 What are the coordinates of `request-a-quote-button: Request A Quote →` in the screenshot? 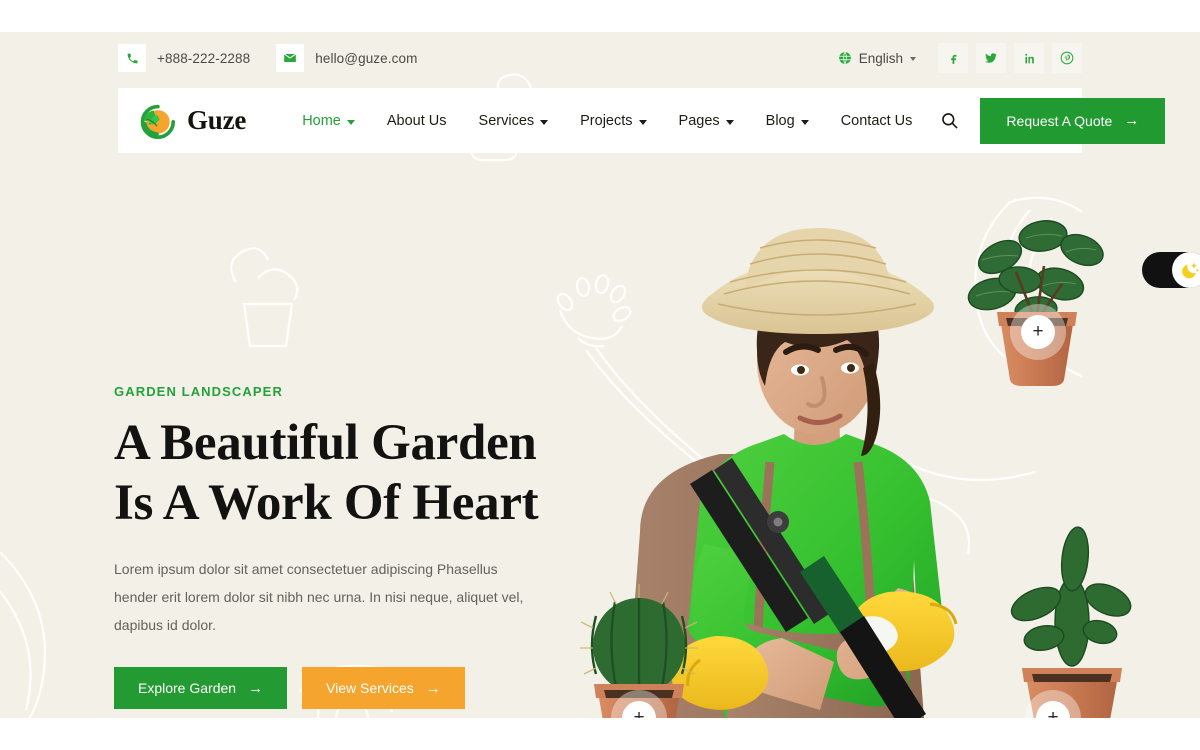 It's located at (1073, 120).